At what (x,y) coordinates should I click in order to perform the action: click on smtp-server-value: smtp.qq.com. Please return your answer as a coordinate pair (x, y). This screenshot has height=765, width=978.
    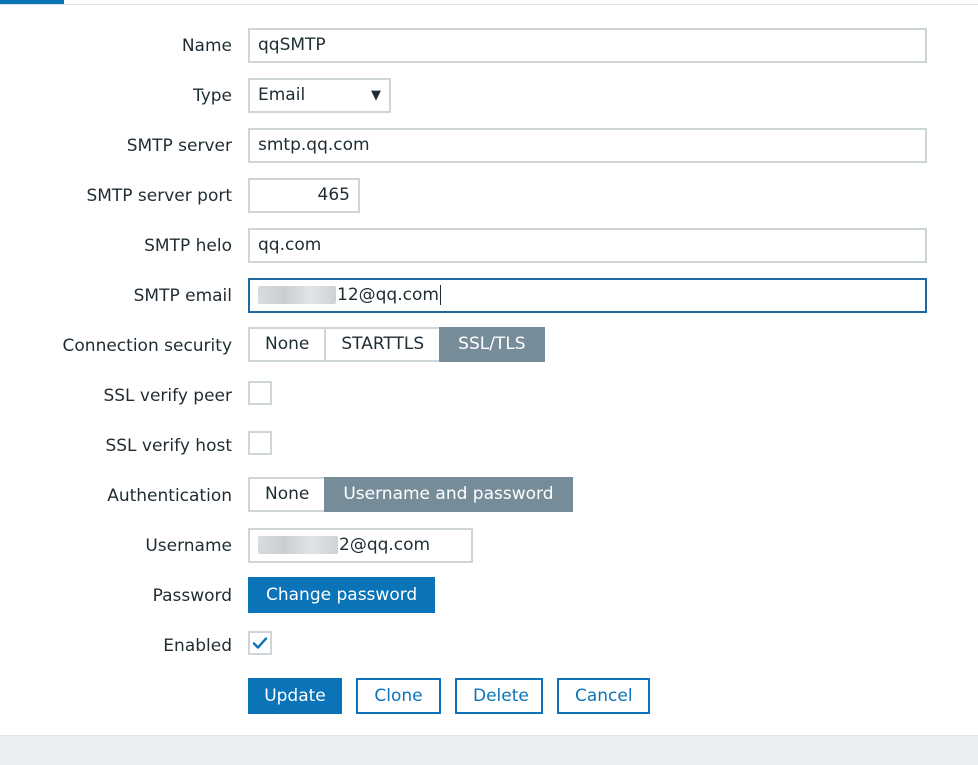
    Looking at the image, I should click on (314, 145).